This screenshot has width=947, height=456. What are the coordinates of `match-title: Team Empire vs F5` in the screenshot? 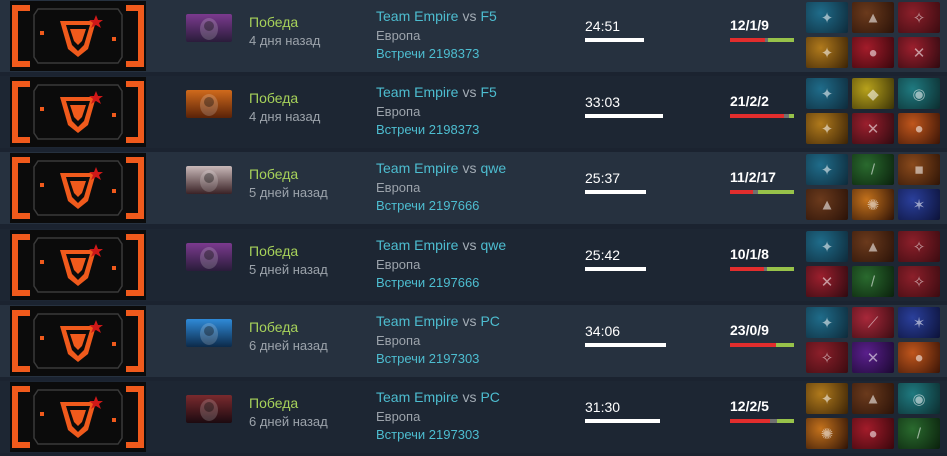 It's located at (436, 16).